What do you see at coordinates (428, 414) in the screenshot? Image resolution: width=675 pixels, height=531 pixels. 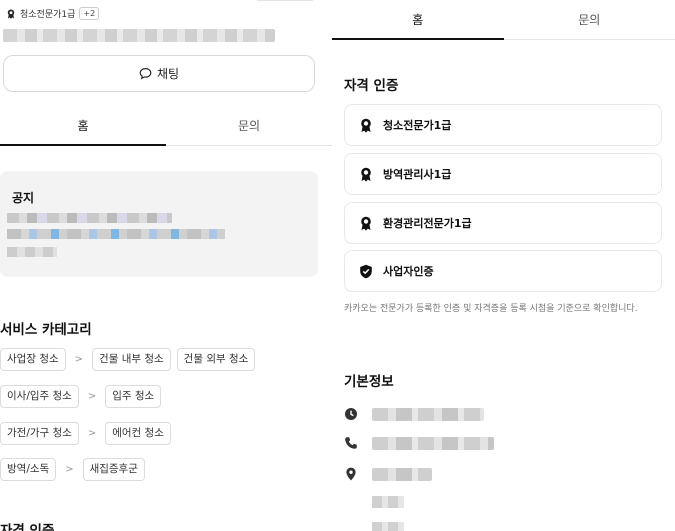 I see `blurred-hours` at bounding box center [428, 414].